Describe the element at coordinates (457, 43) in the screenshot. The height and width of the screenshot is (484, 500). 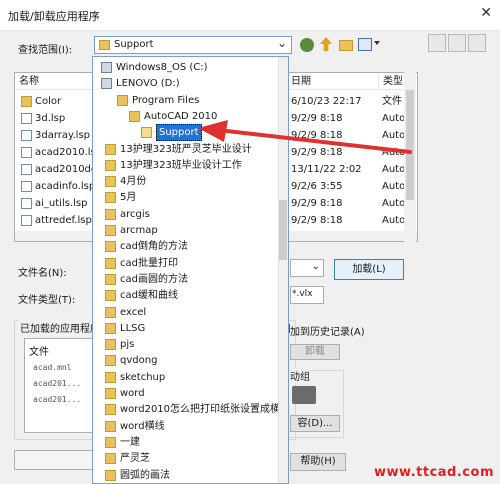
I see `options-icon` at that location.